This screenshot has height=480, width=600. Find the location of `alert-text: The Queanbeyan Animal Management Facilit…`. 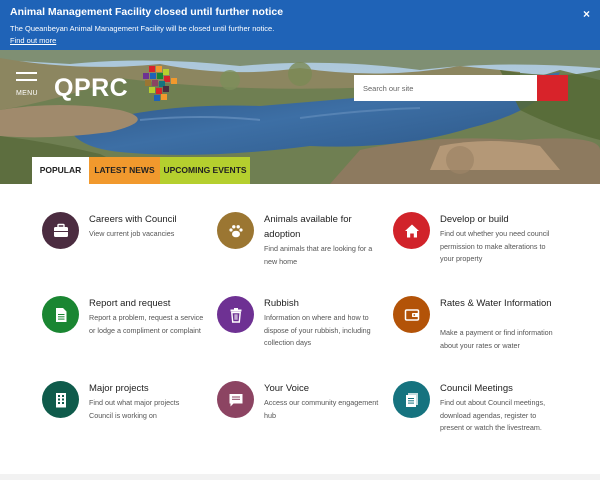

alert-text: The Queanbeyan Animal Management Facilit… is located at coordinates (142, 28).